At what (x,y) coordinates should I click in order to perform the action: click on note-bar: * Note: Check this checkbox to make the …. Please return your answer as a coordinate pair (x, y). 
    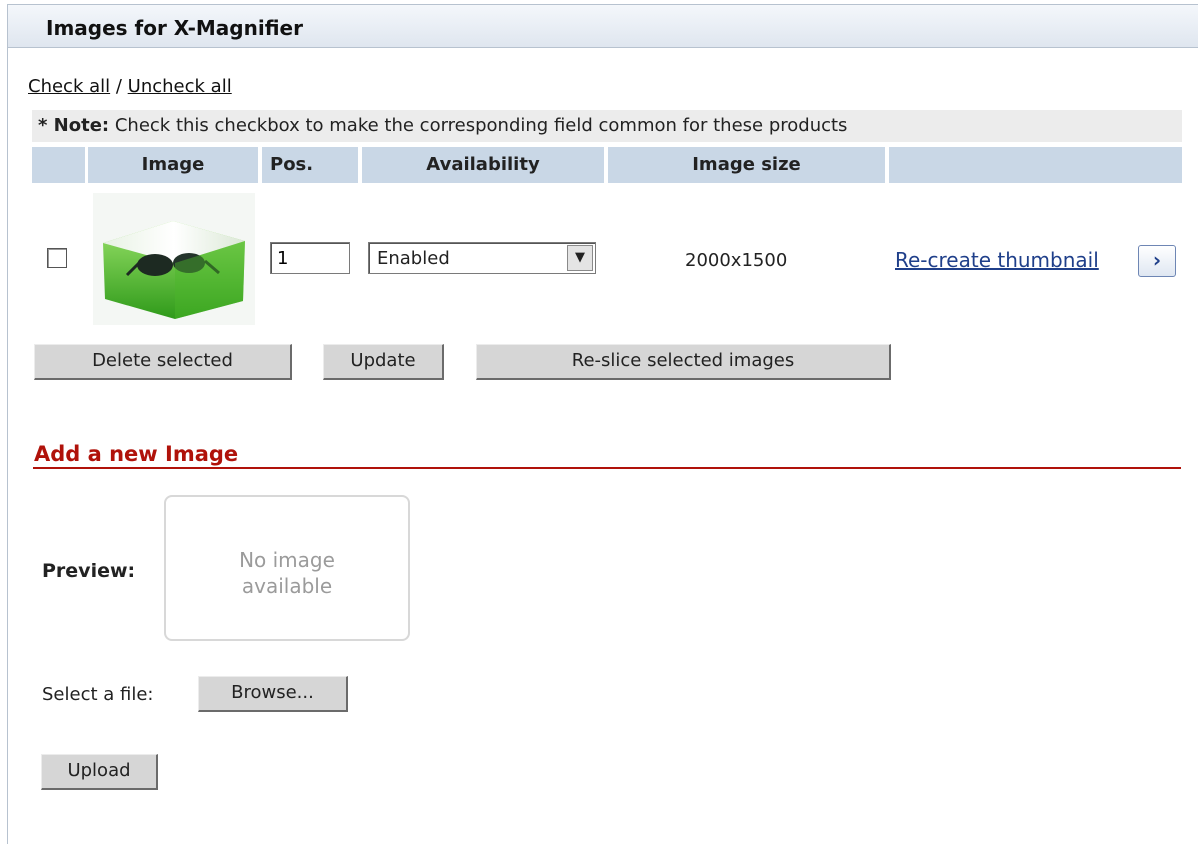
    Looking at the image, I should click on (607, 126).